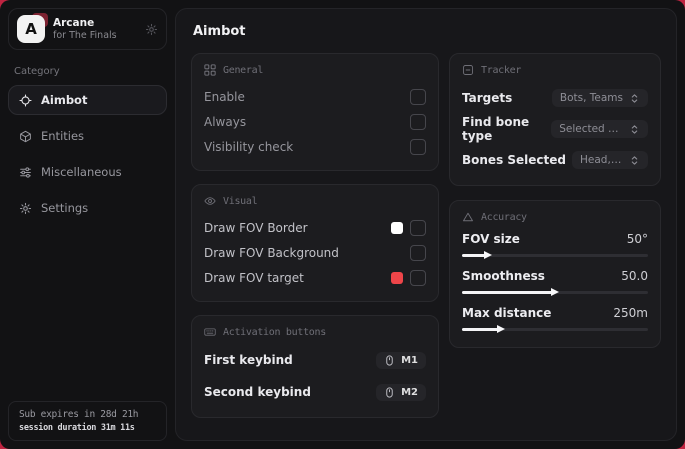 The width and height of the screenshot is (685, 449). I want to click on fov-border-color-swatch, so click(397, 227).